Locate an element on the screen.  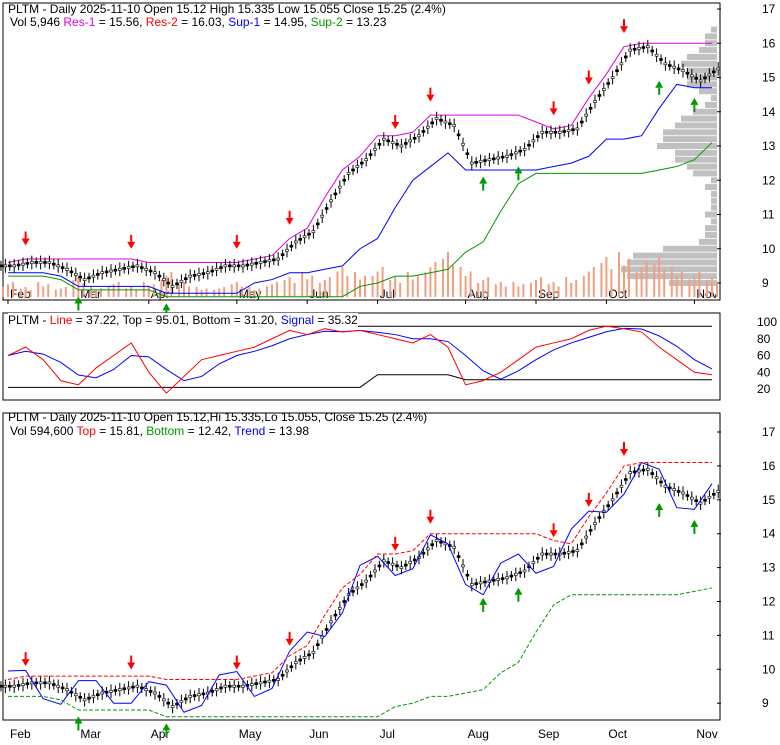
buy-arrow-icon-p3 is located at coordinates (518, 591).